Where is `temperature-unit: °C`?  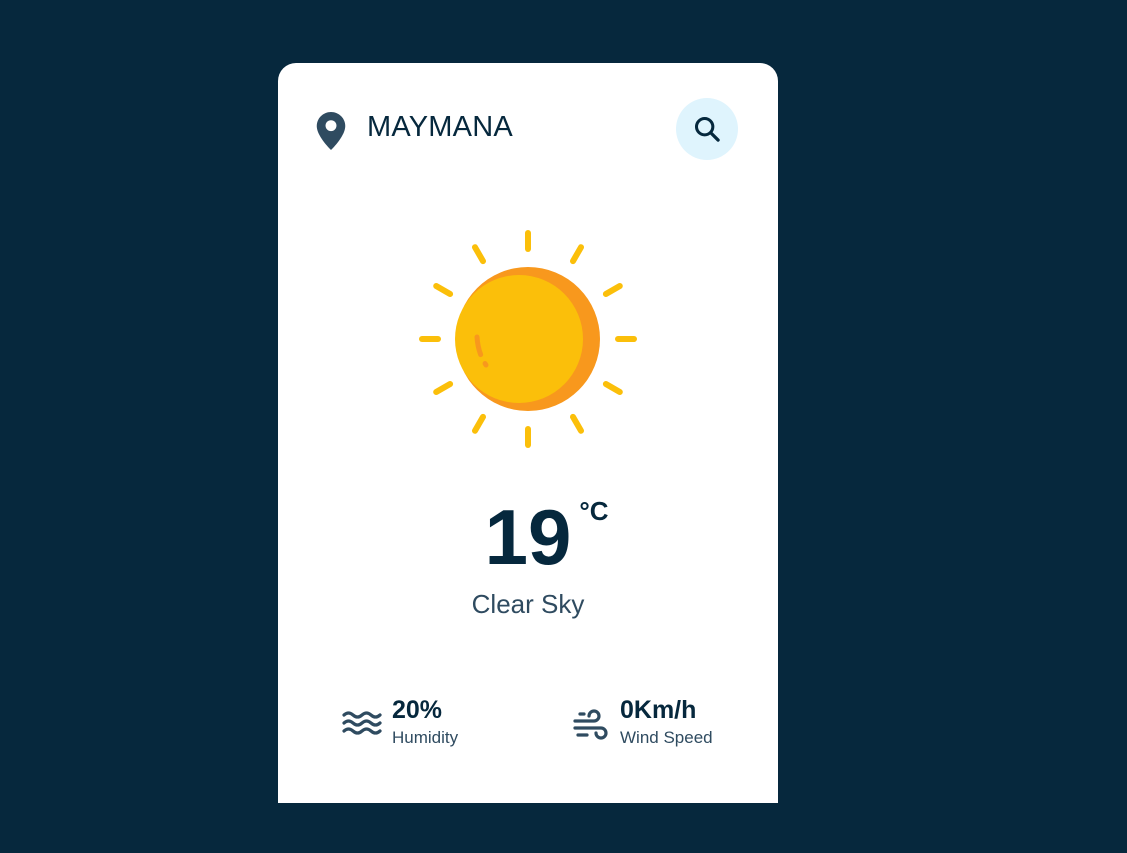 temperature-unit: °C is located at coordinates (594, 511).